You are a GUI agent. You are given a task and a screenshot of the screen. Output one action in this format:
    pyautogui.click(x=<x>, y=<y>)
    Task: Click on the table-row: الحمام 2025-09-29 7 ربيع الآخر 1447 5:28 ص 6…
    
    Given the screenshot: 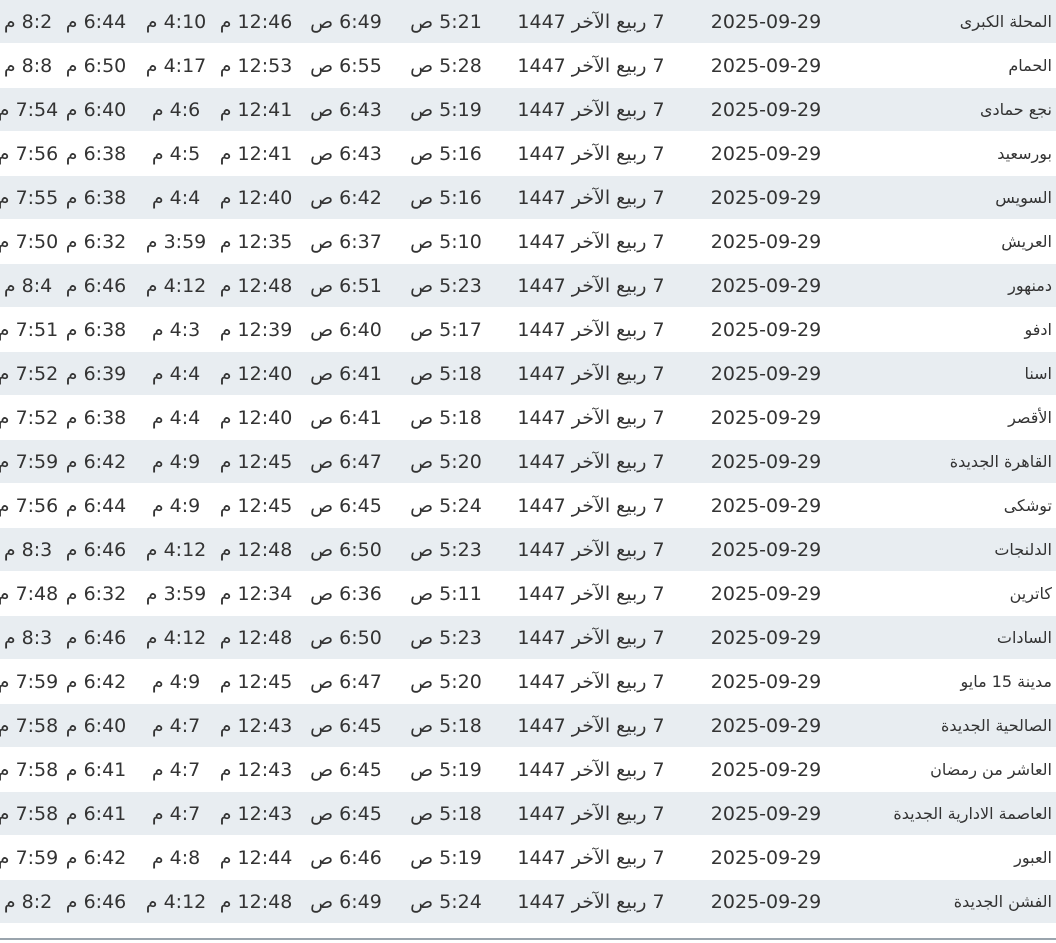 What is the action you would take?
    pyautogui.click(x=528, y=66)
    